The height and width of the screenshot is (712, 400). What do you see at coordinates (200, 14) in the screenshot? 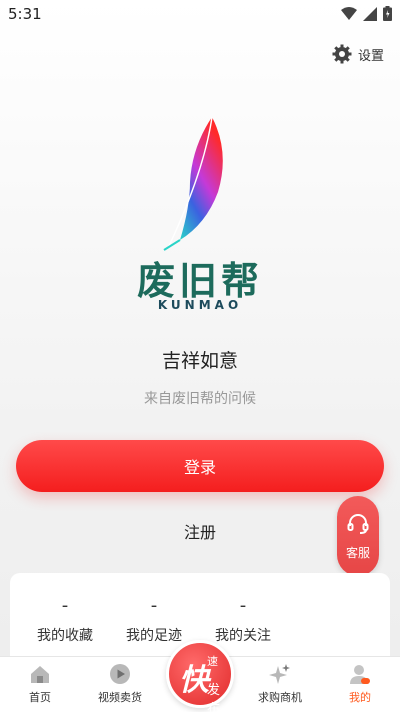
I see `status-bar: 5:31` at bounding box center [200, 14].